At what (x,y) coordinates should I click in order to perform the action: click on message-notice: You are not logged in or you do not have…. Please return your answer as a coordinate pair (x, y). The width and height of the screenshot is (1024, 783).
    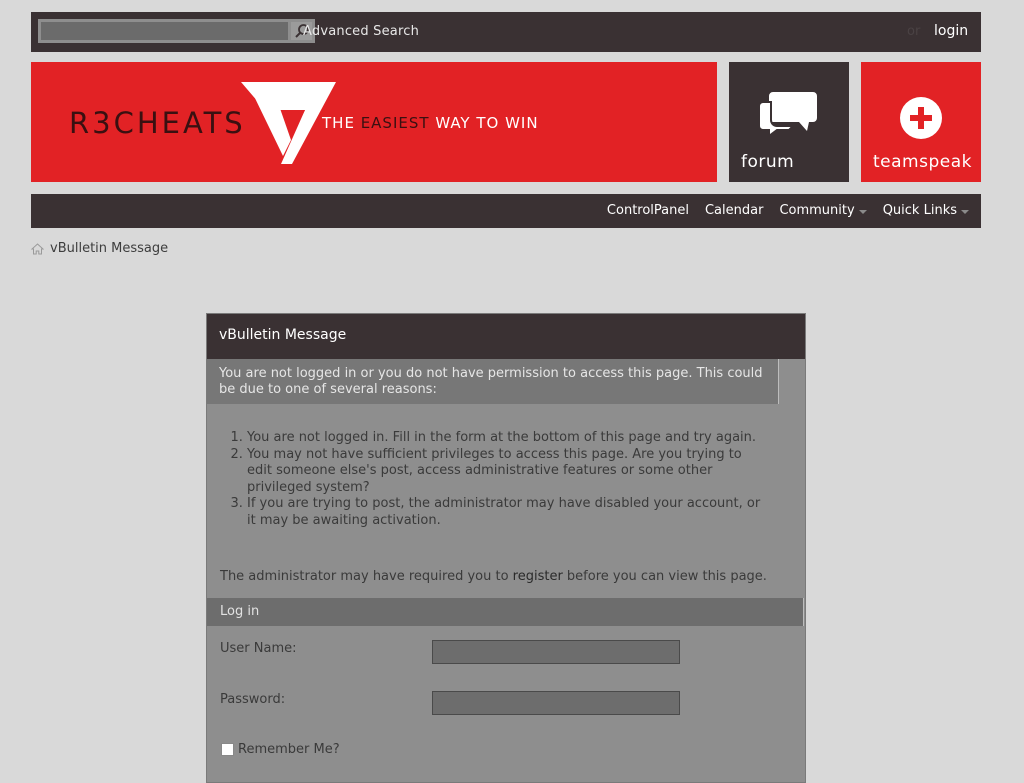
    Looking at the image, I should click on (493, 381).